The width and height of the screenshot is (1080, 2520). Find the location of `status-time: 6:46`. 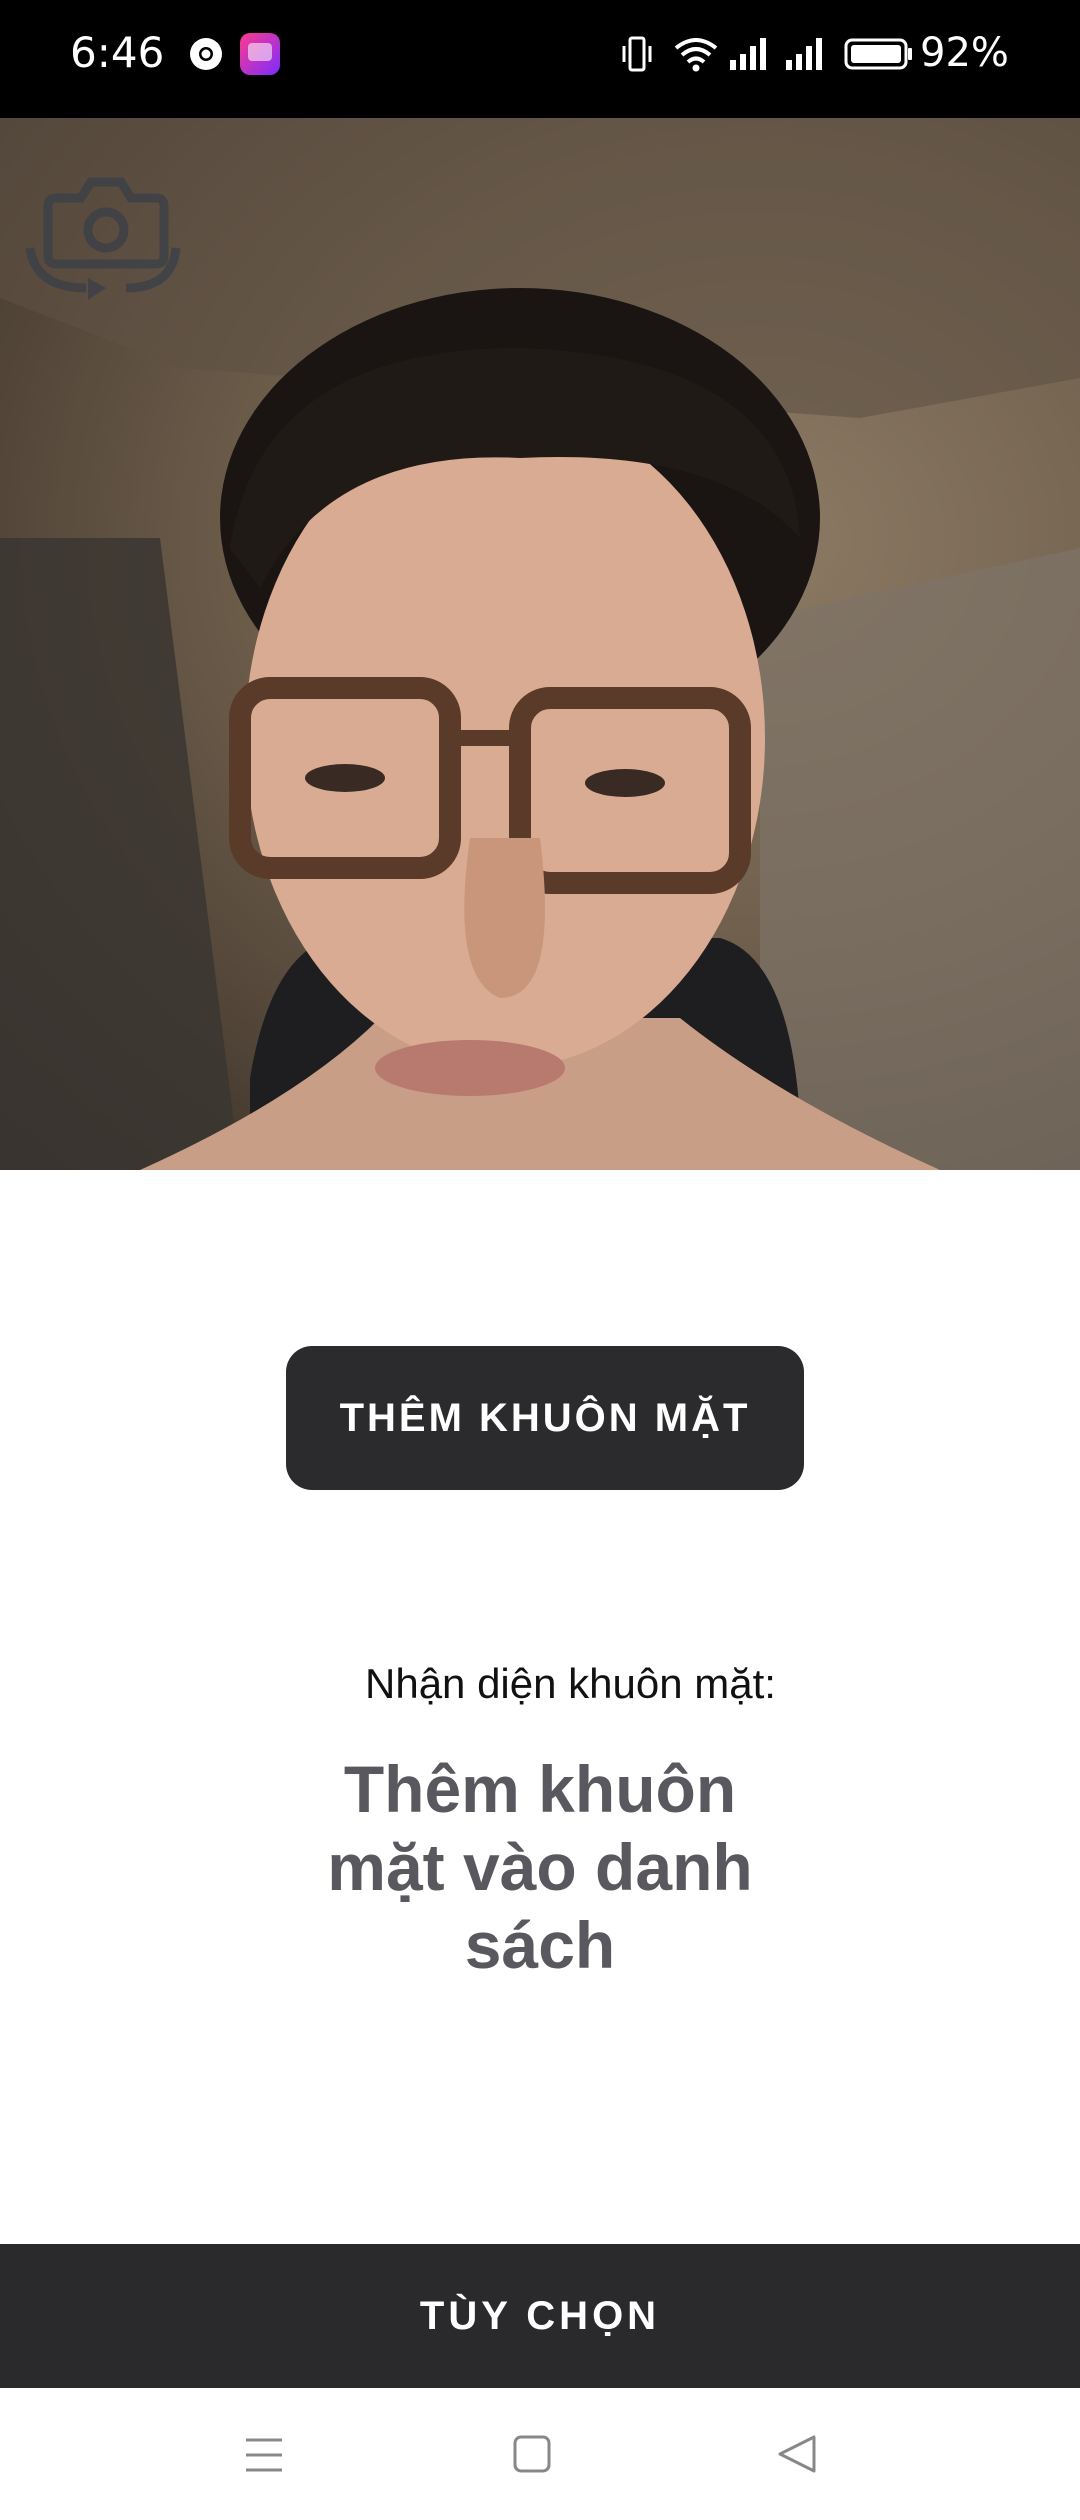

status-time: 6:46 is located at coordinates (117, 52).